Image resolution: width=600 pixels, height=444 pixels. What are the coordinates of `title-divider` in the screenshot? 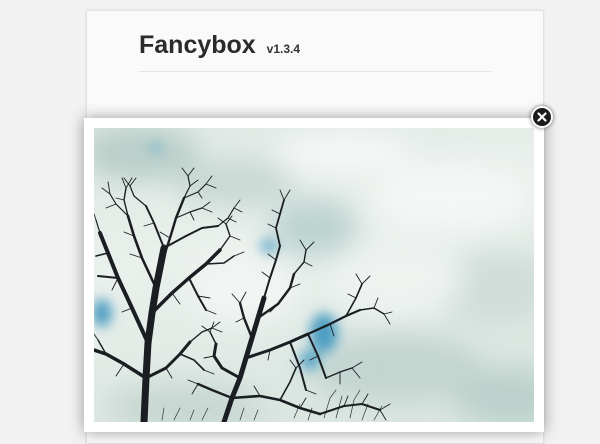 It's located at (315, 71).